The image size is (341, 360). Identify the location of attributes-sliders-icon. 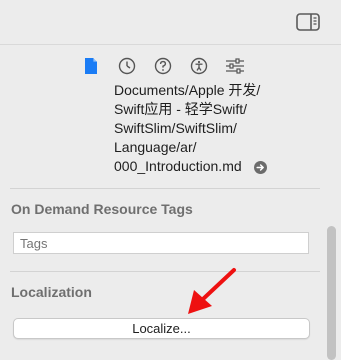
(235, 66).